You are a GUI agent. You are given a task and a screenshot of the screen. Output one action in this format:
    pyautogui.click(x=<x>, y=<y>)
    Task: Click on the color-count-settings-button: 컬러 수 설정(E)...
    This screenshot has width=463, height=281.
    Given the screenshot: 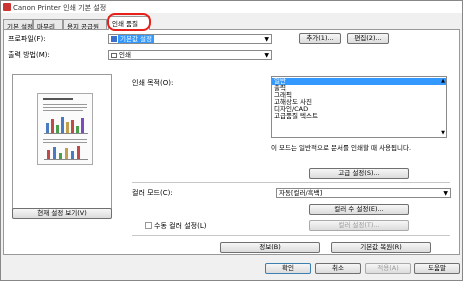 What is the action you would take?
    pyautogui.click(x=359, y=209)
    